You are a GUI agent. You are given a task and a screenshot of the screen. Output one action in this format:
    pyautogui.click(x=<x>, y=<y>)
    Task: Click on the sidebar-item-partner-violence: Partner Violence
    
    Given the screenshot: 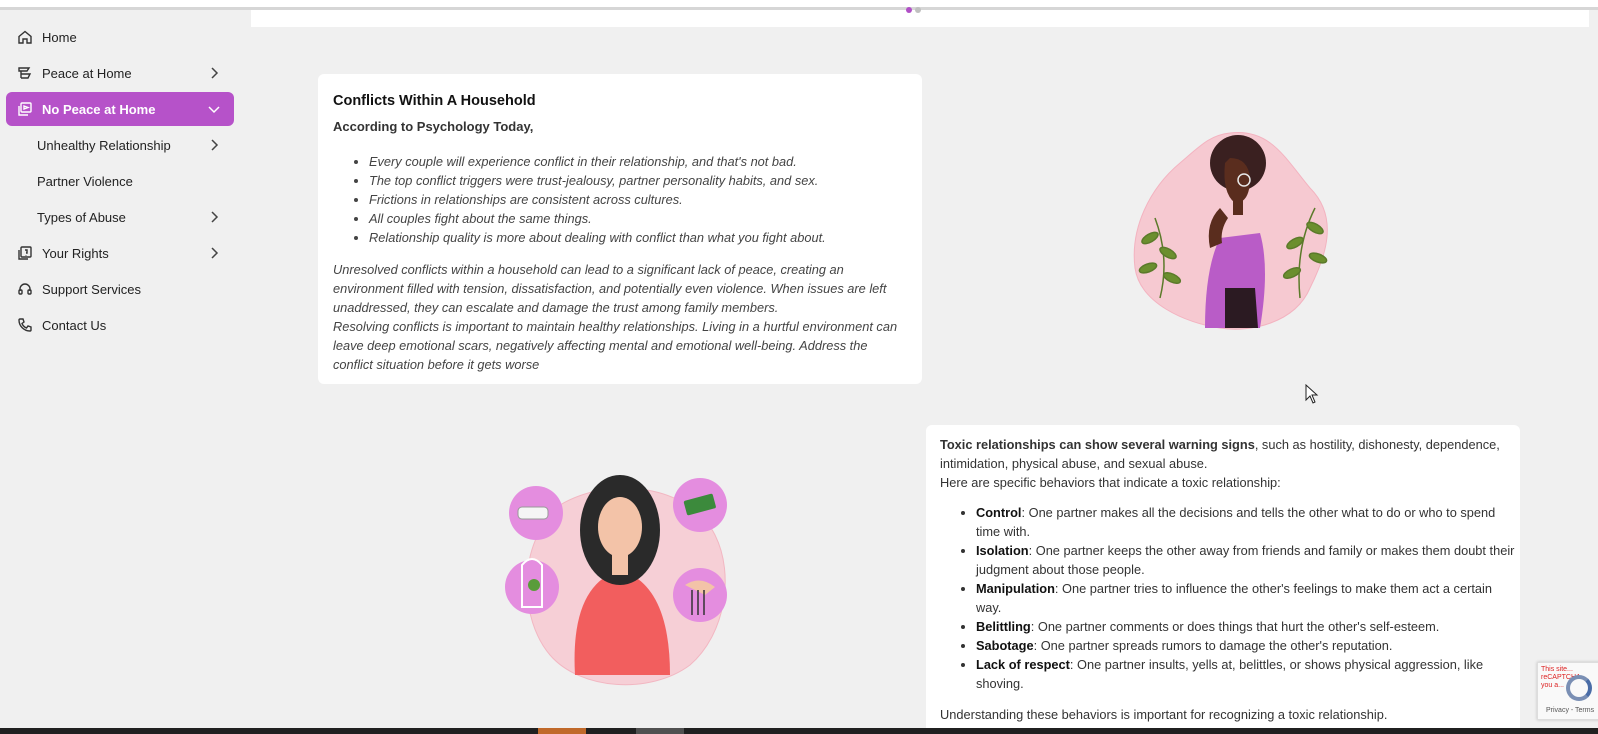 What is the action you would take?
    pyautogui.click(x=120, y=181)
    